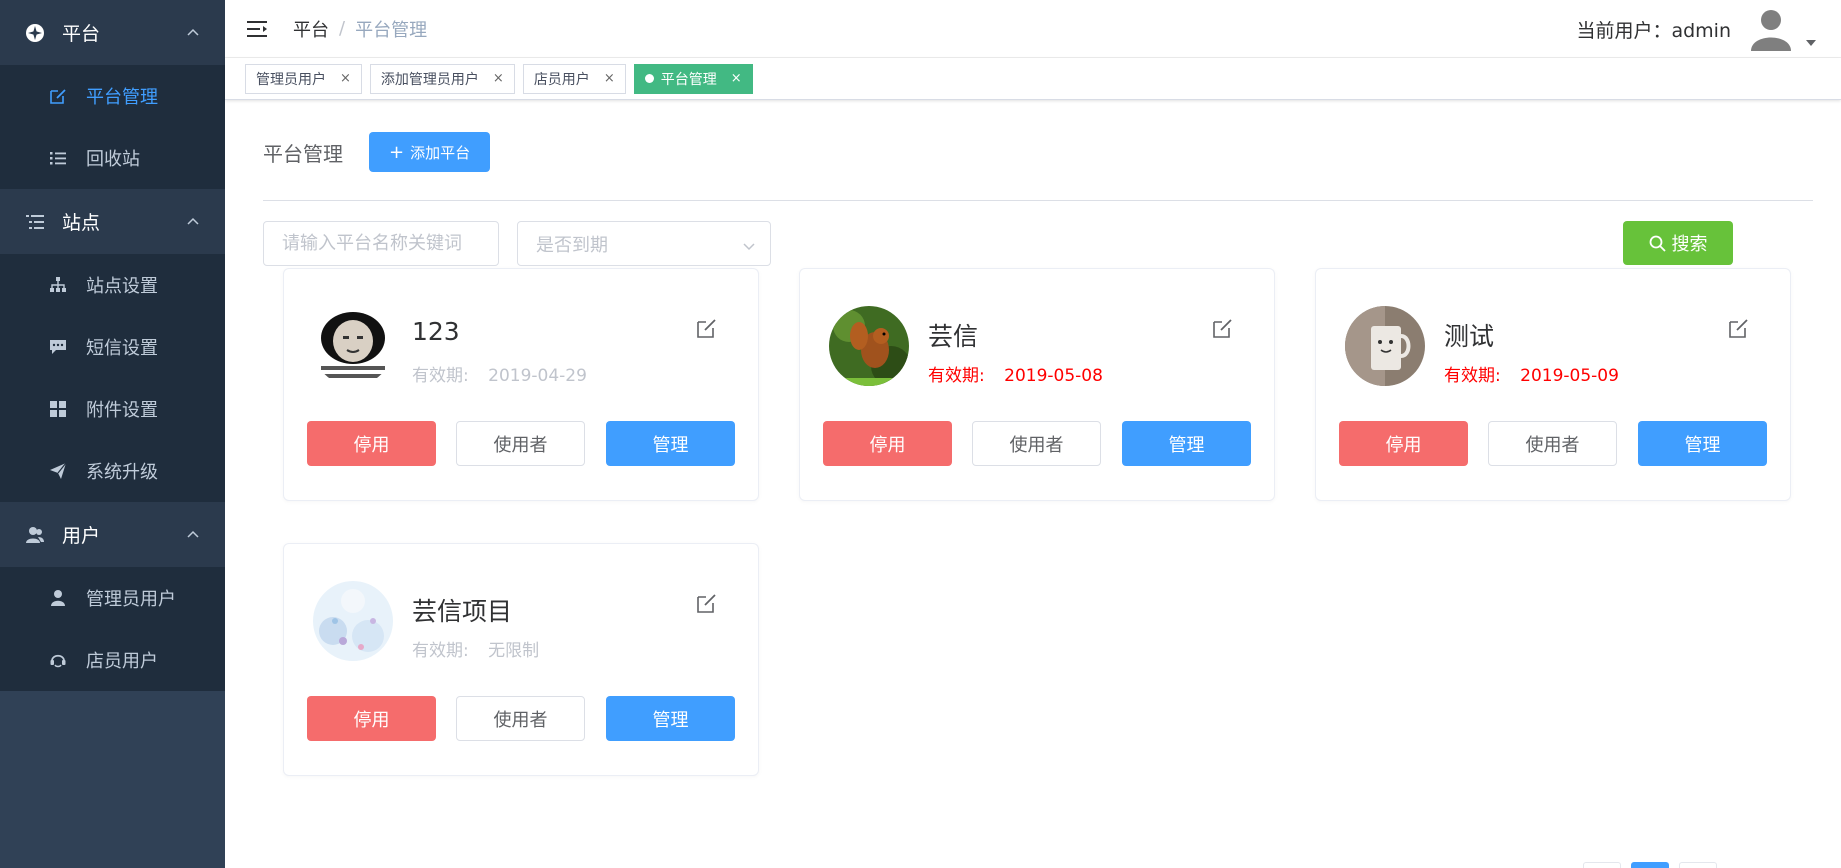 The image size is (1841, 868). I want to click on submenu-site: 站点设置 短信设置 附件设置 系统升级, so click(112, 378).